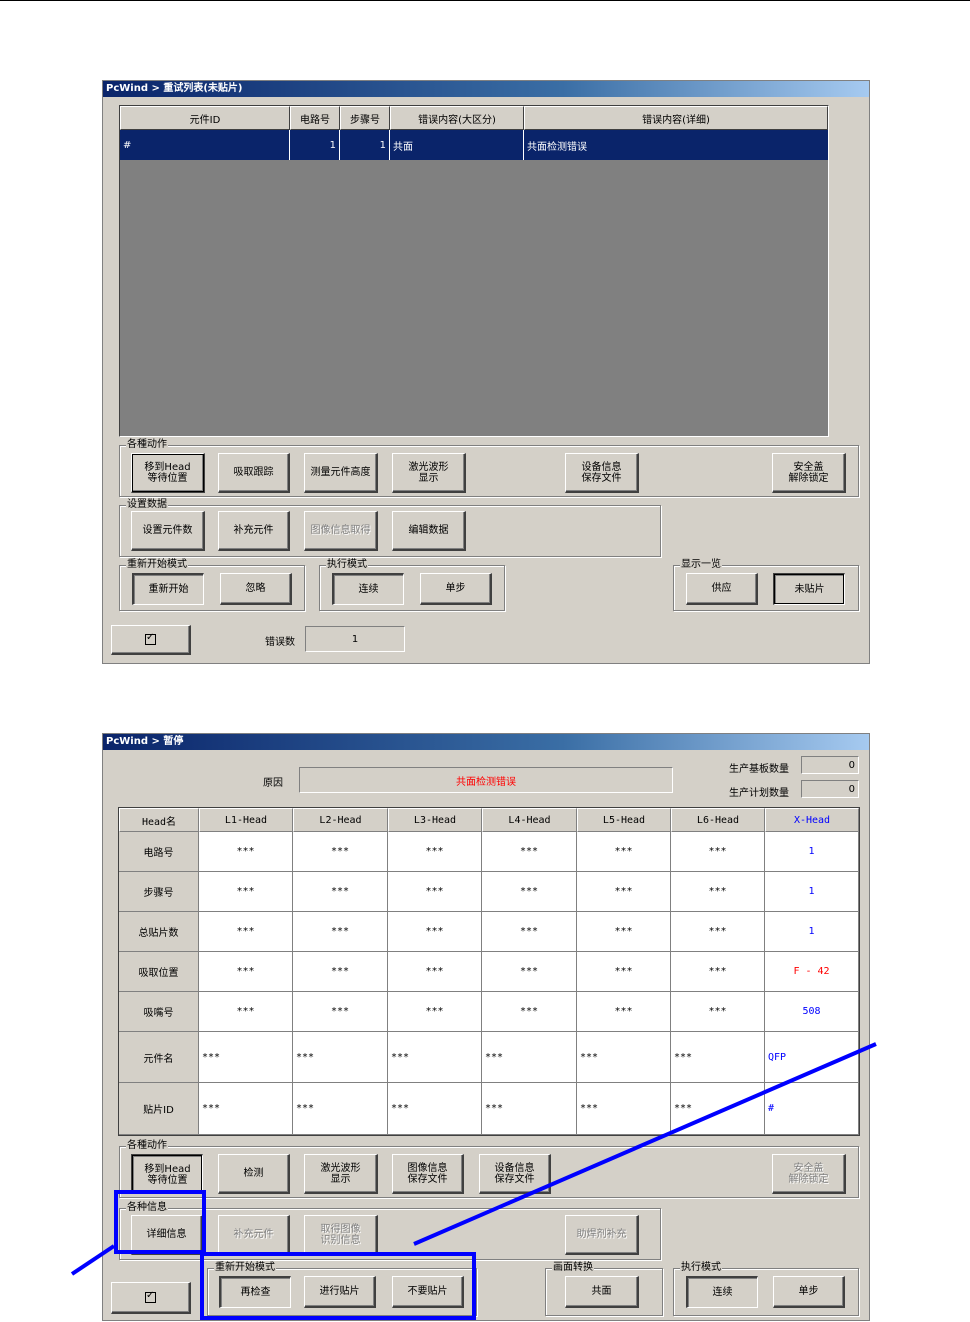 The image size is (970, 1322). What do you see at coordinates (645, 1144) in the screenshot?
I see `annotation-line-right` at bounding box center [645, 1144].